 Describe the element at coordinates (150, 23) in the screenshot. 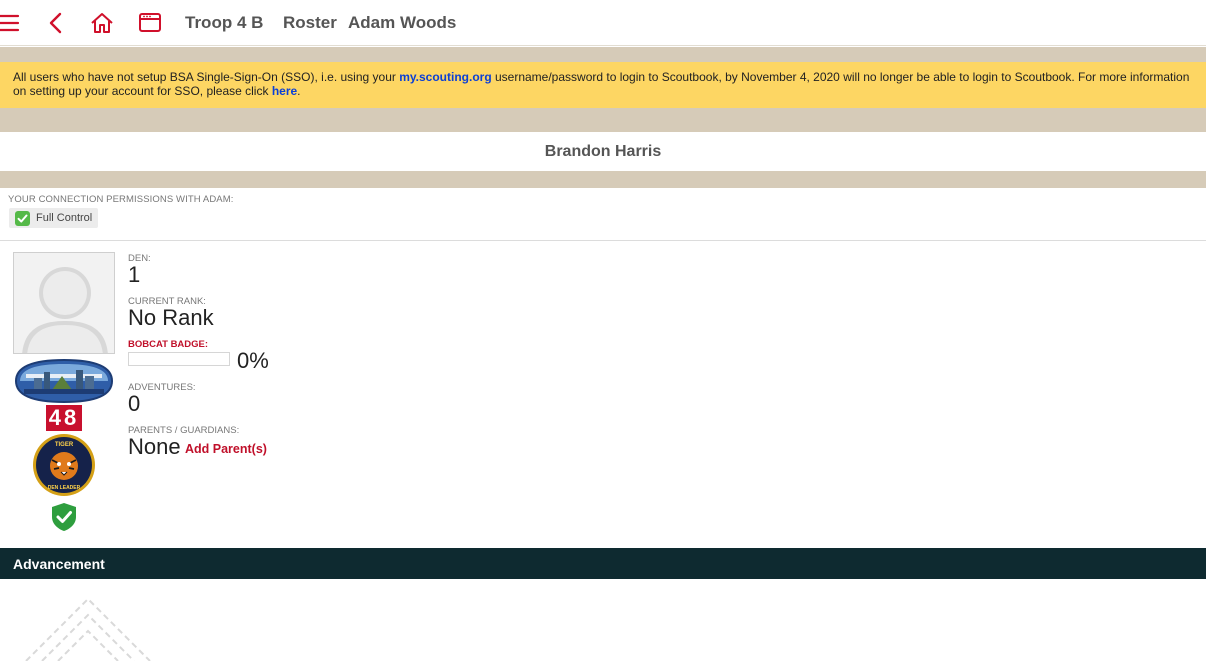

I see `browser-window-icon` at that location.